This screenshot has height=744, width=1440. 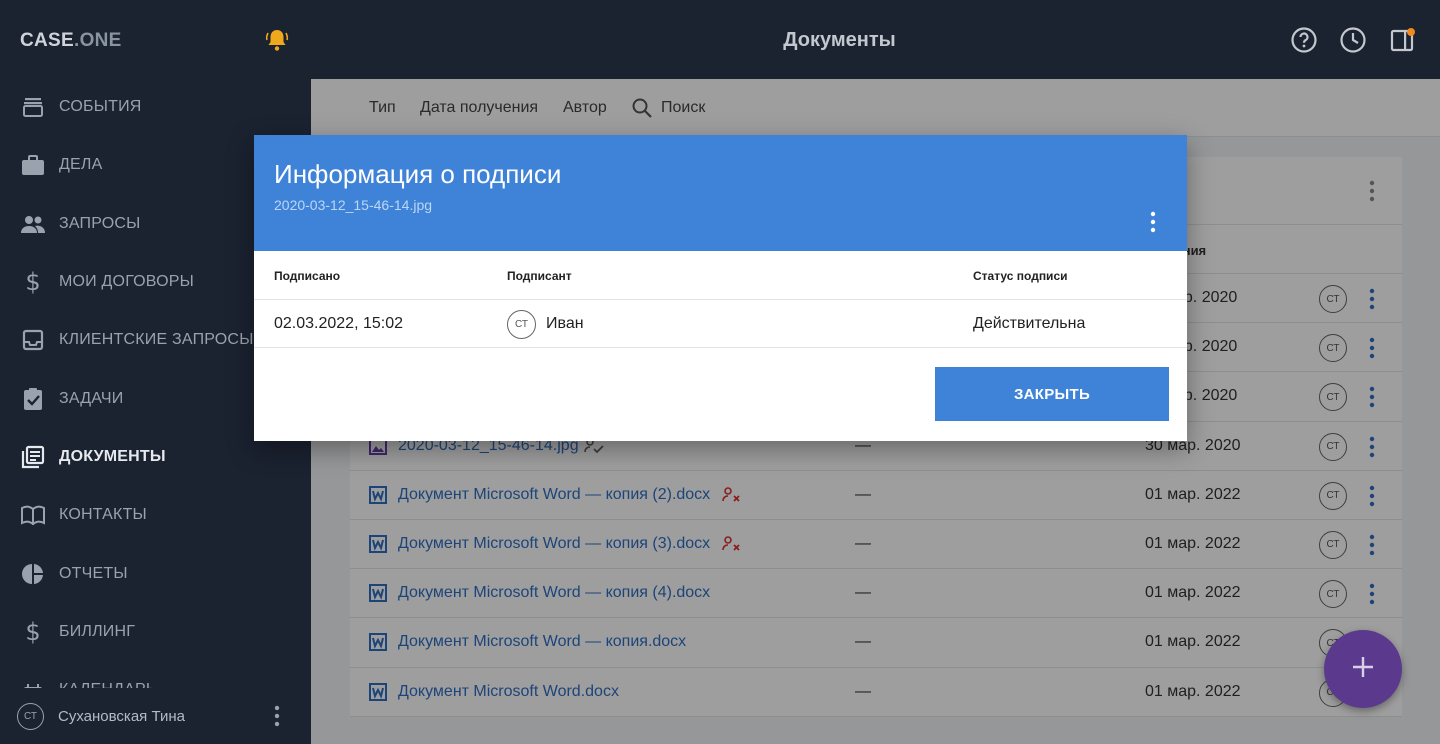 I want to click on clock-icon, so click(x=1353, y=40).